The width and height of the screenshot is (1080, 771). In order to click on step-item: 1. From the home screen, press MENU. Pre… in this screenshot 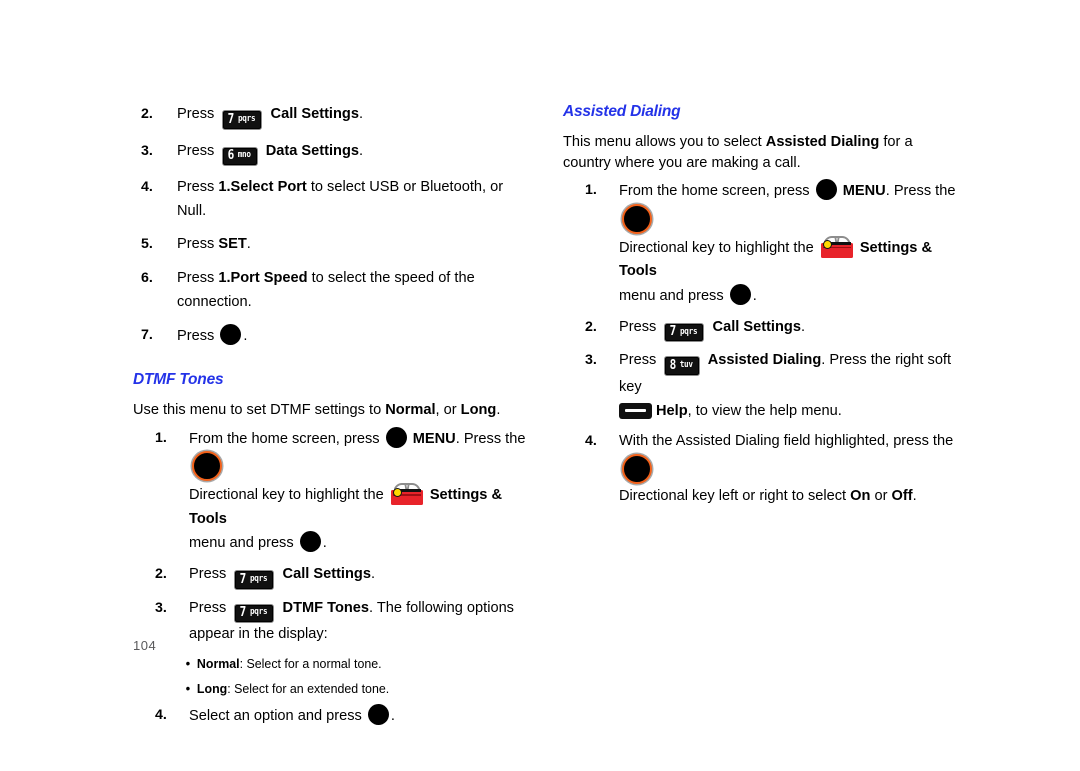, I will do `click(333, 491)`.